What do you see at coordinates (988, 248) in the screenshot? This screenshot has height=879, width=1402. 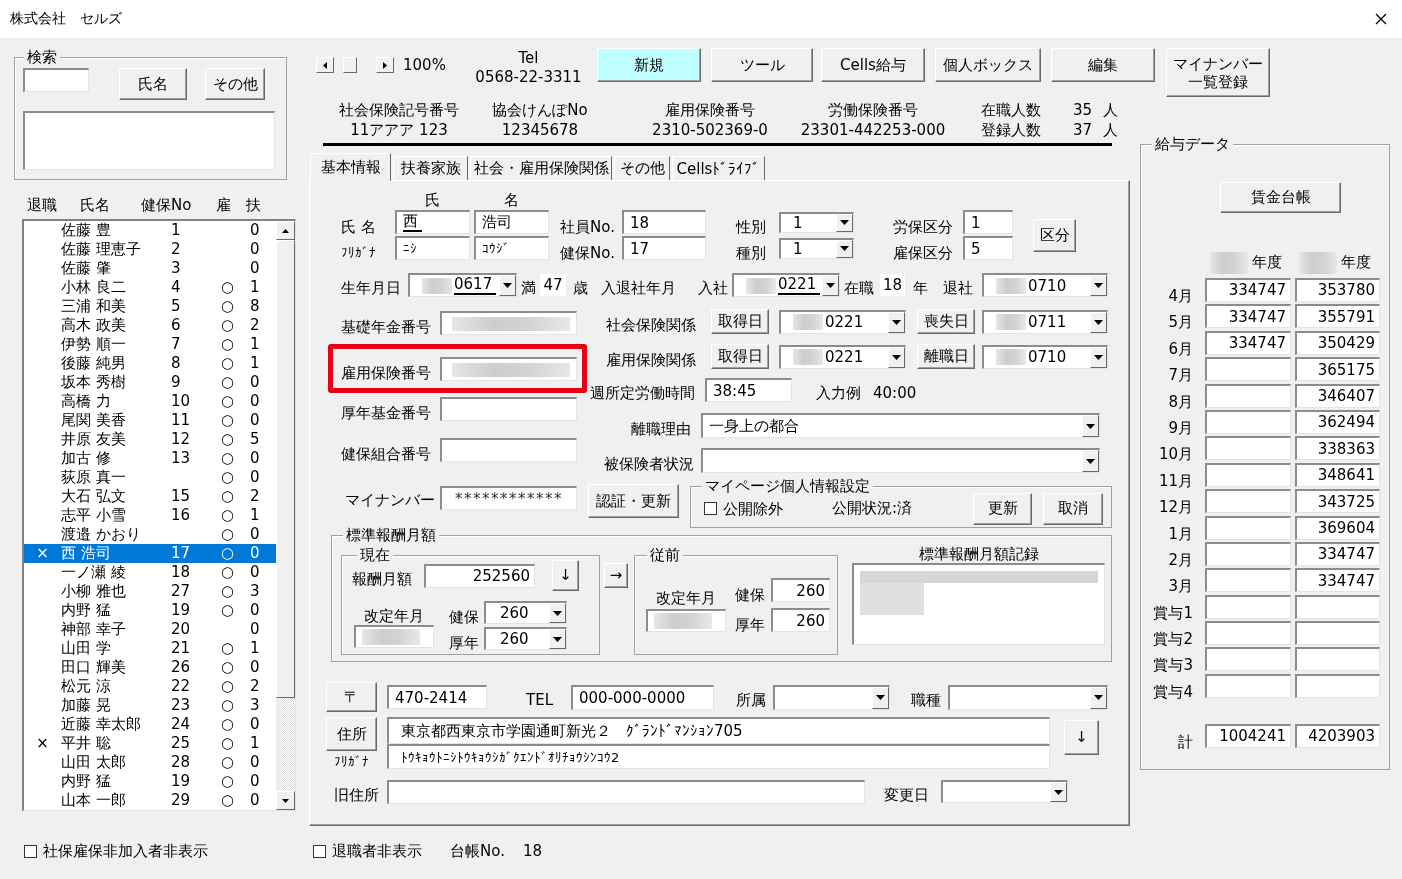 I see `employment-class-field: 5` at bounding box center [988, 248].